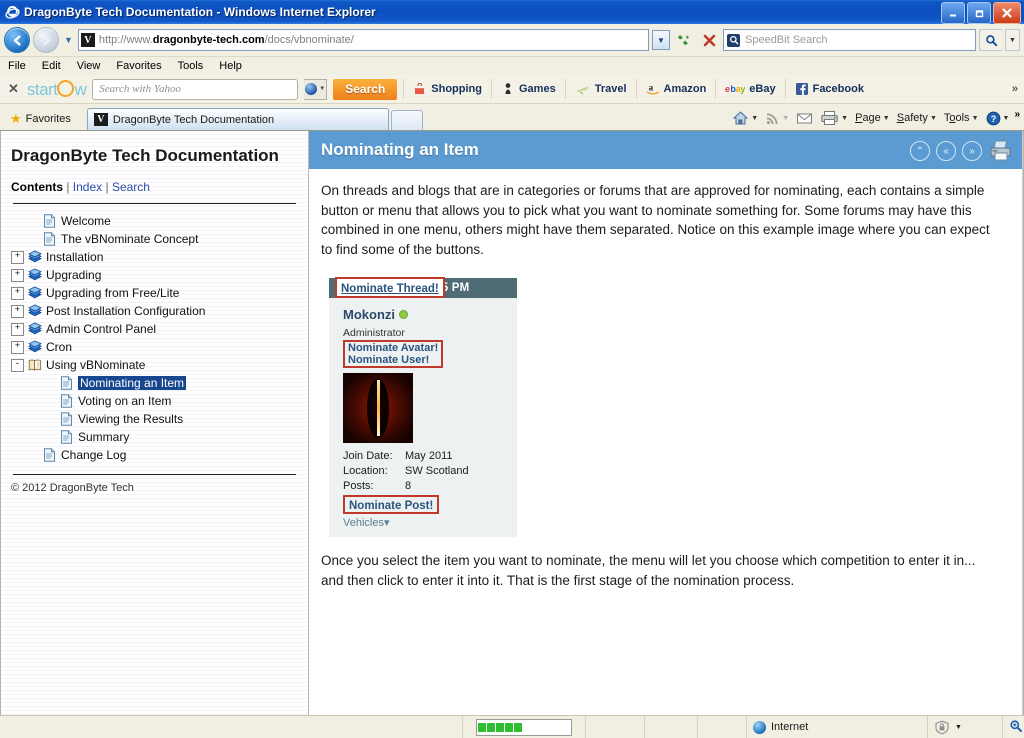 The image size is (1024, 738). I want to click on tree-item-upgrading: + Upgrading, so click(154, 275).